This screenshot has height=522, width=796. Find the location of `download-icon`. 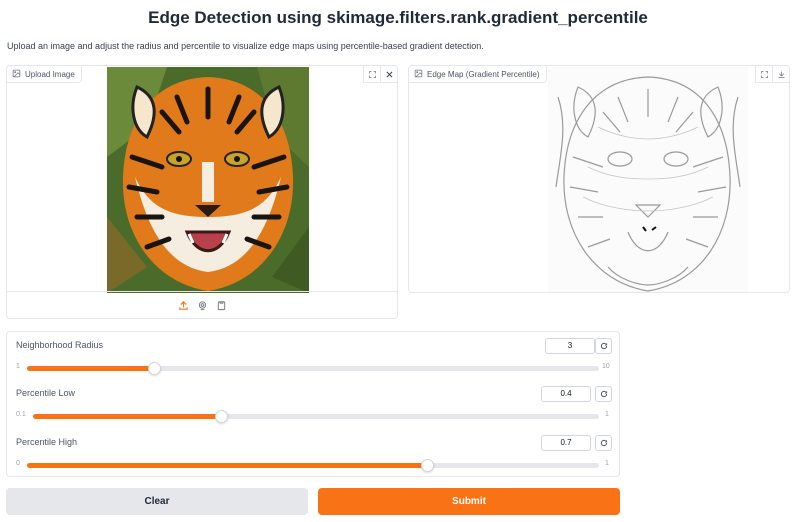

download-icon is located at coordinates (780, 74).